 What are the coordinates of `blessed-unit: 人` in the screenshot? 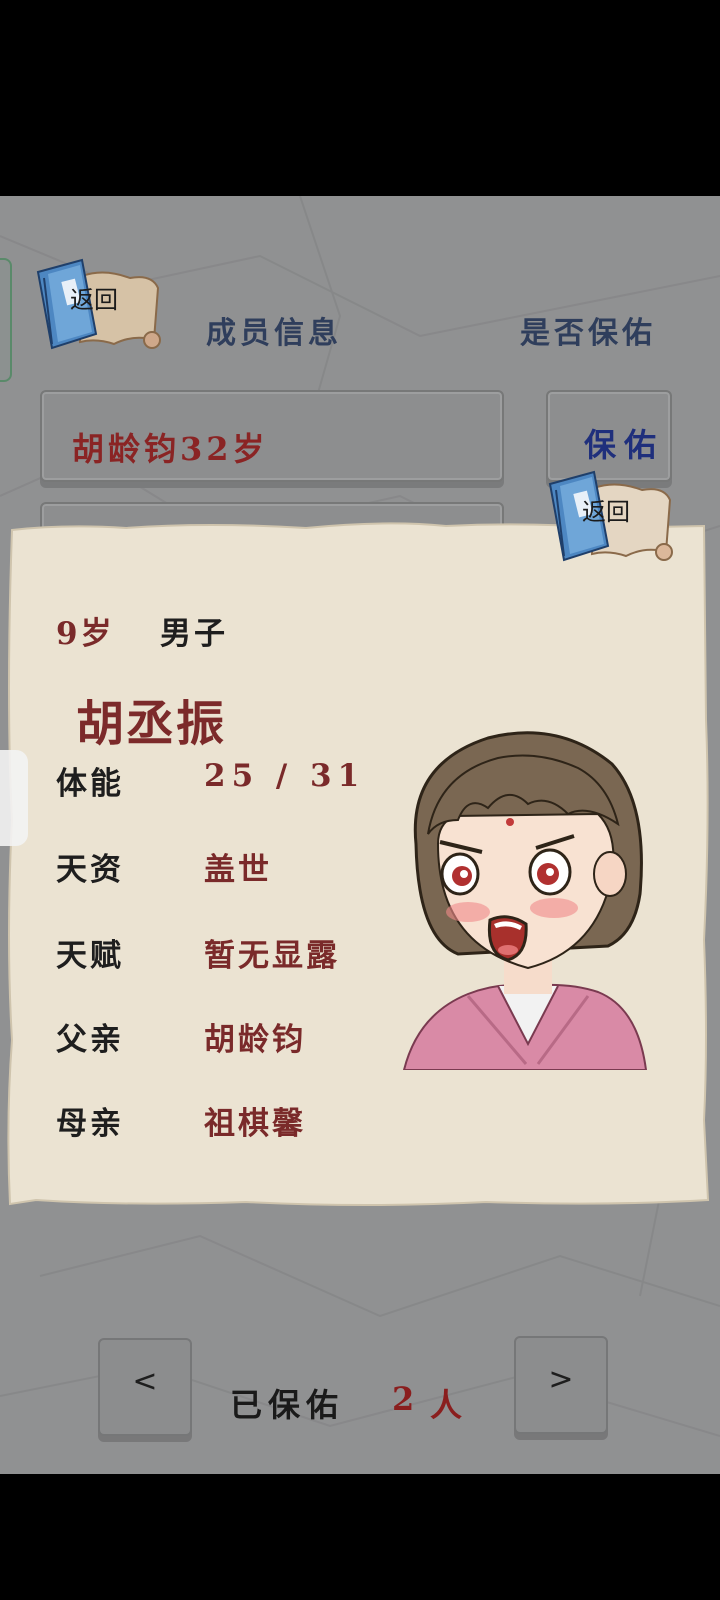 It's located at (446, 1405).